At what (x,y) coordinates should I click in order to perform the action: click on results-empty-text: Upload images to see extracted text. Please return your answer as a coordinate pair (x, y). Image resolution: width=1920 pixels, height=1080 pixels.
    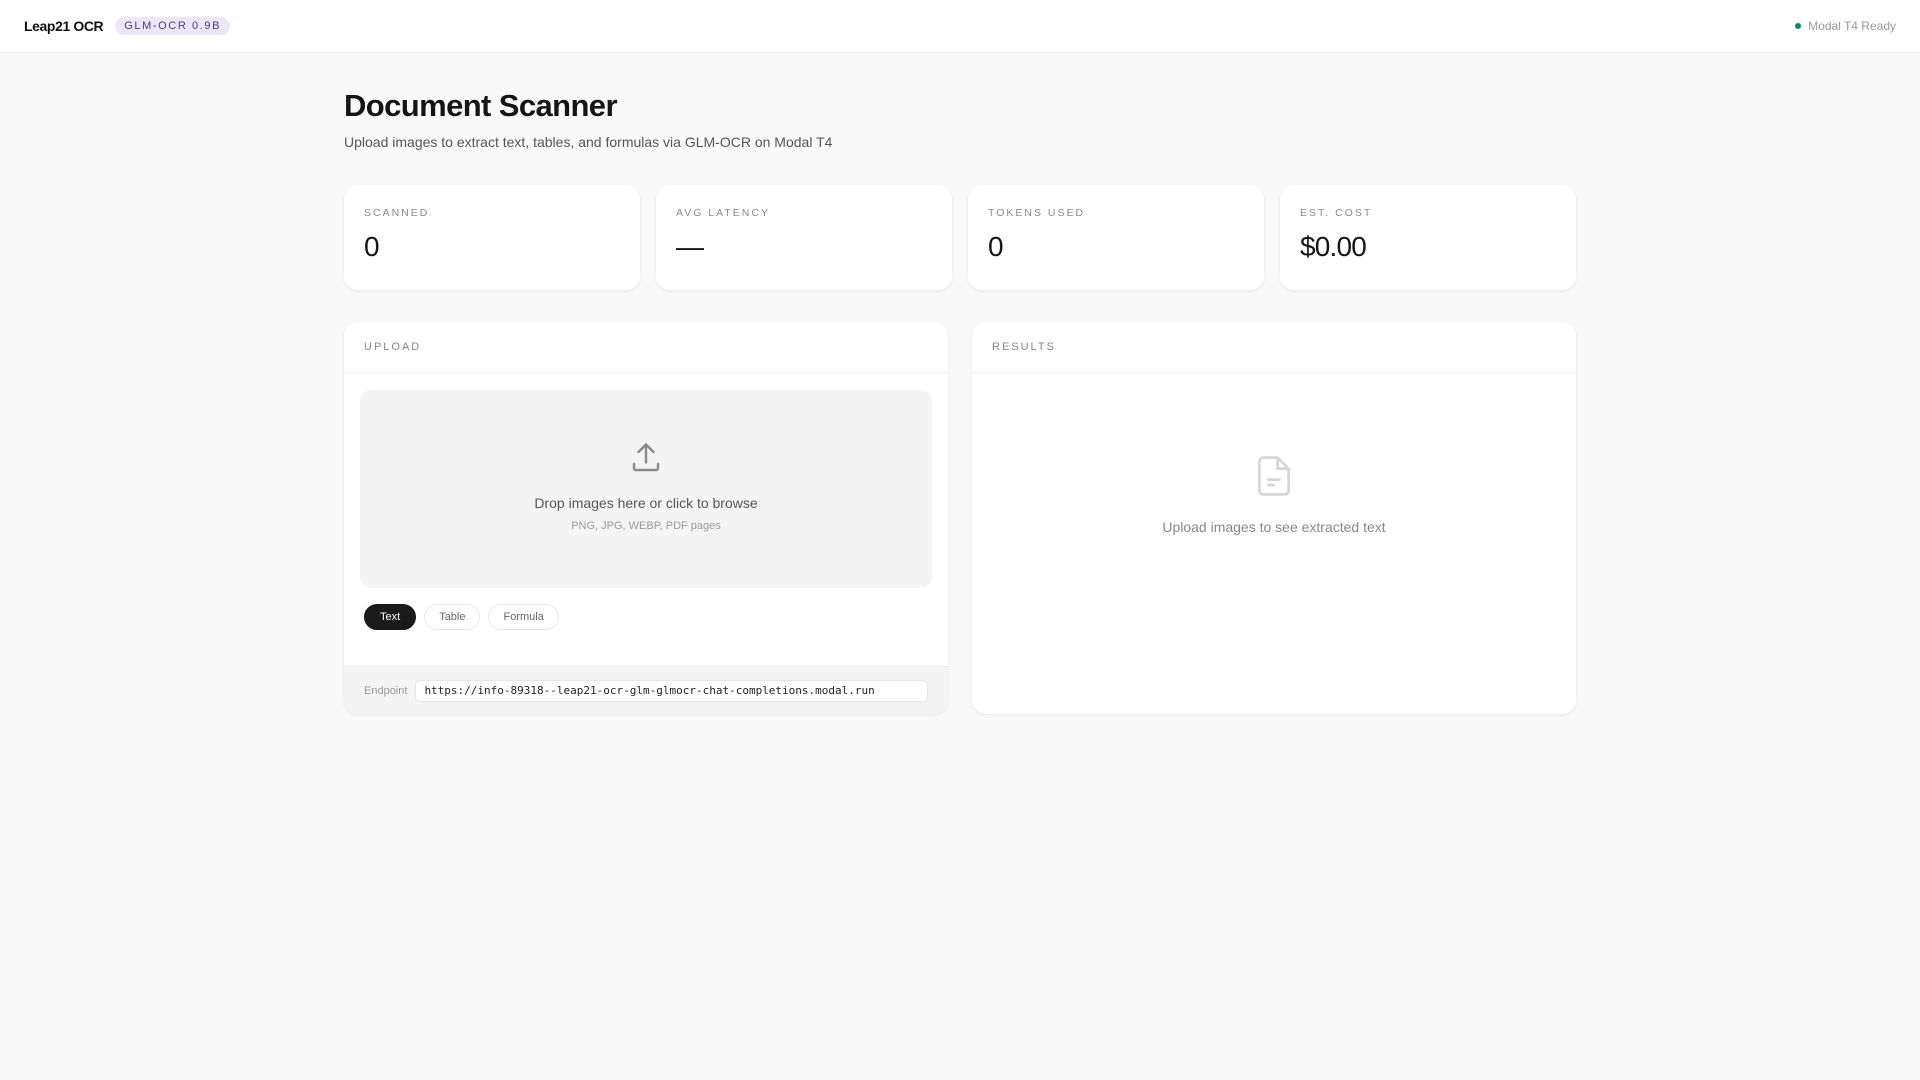
    Looking at the image, I should click on (1274, 527).